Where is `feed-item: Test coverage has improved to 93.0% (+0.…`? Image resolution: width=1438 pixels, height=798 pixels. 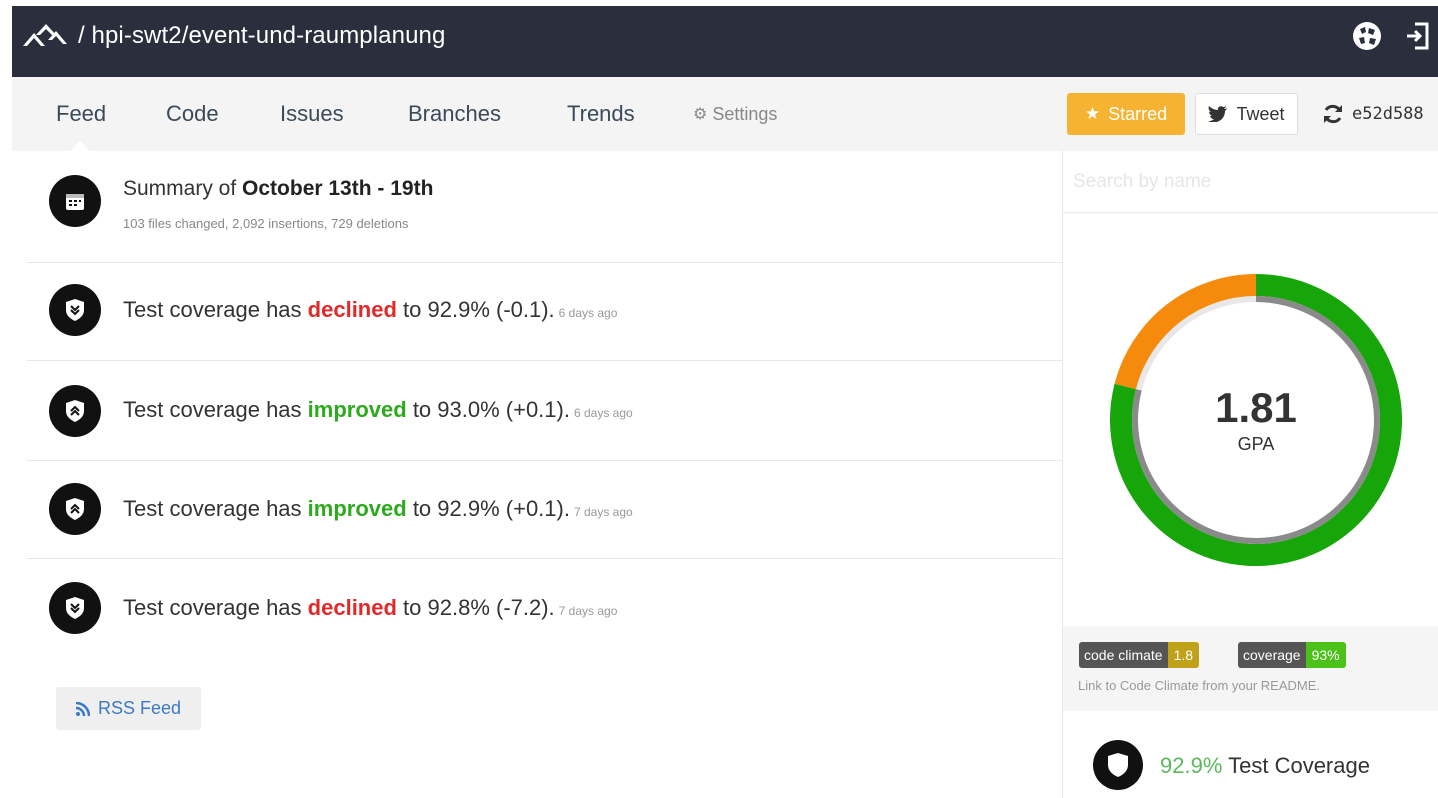
feed-item: Test coverage has improved to 93.0% (+0.… is located at coordinates (544, 411).